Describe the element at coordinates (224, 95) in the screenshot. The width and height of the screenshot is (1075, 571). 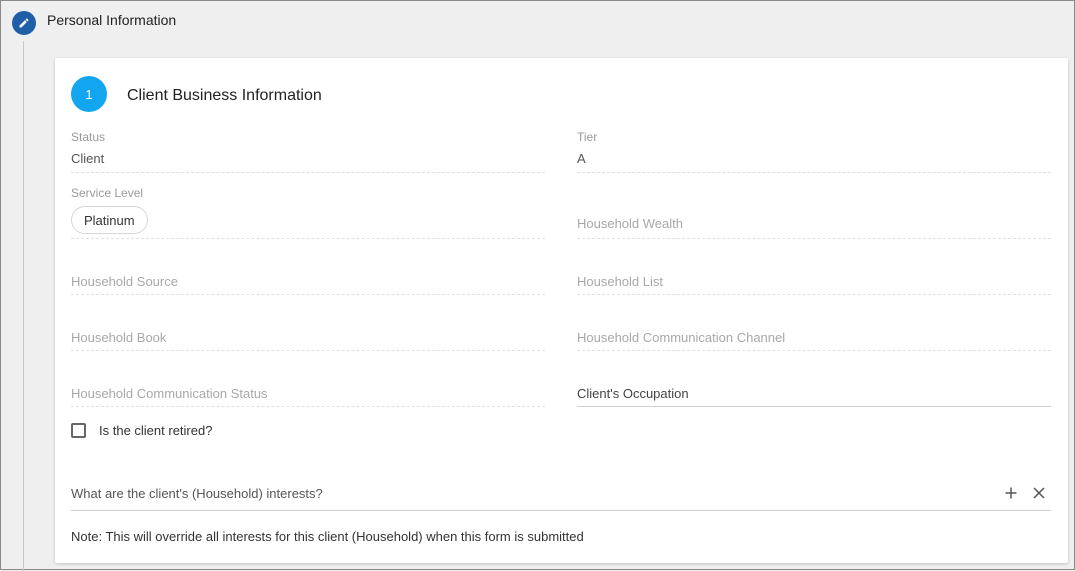
I see `card-title: Client Business Information` at that location.